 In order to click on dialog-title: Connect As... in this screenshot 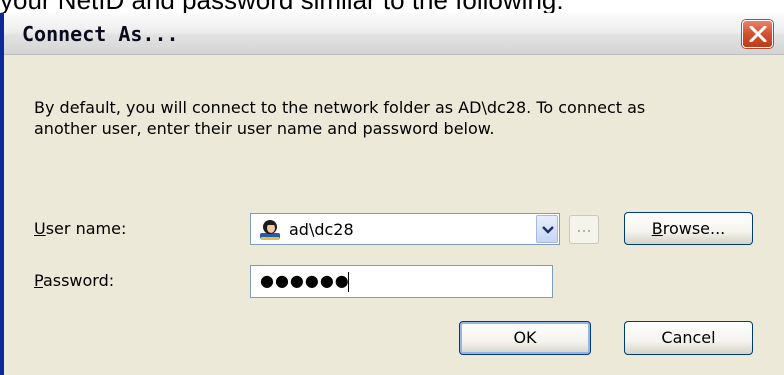, I will do `click(100, 34)`.